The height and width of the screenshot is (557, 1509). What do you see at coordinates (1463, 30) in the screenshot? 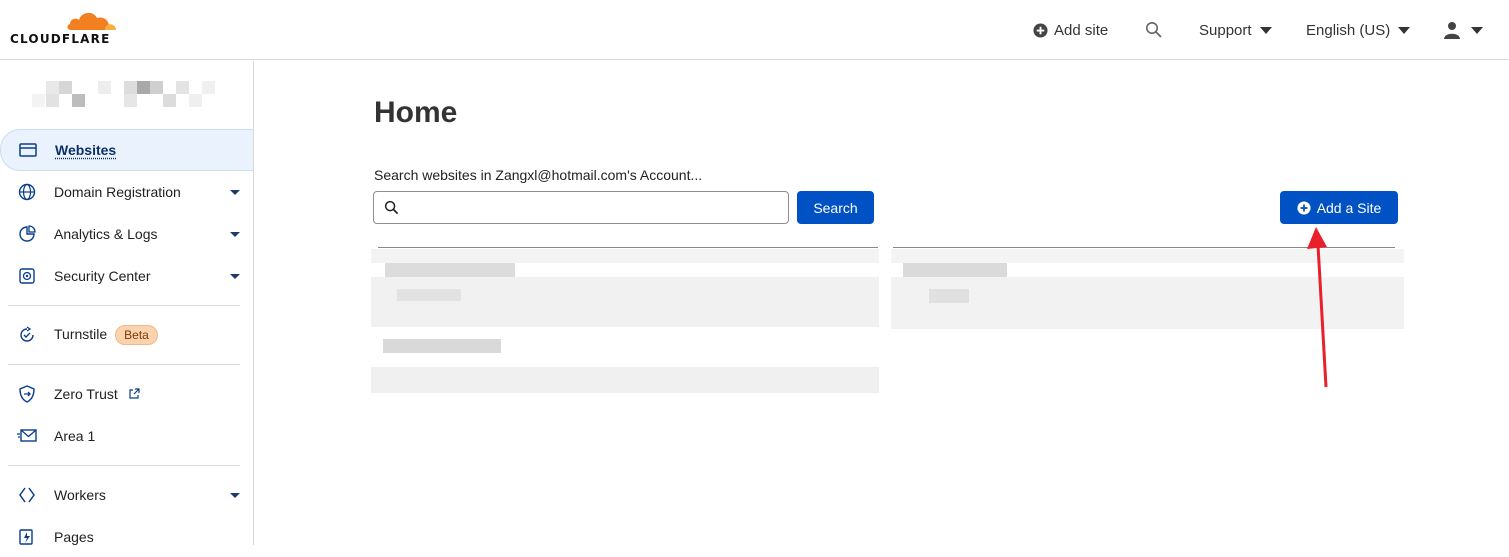
I see `user-menu` at bounding box center [1463, 30].